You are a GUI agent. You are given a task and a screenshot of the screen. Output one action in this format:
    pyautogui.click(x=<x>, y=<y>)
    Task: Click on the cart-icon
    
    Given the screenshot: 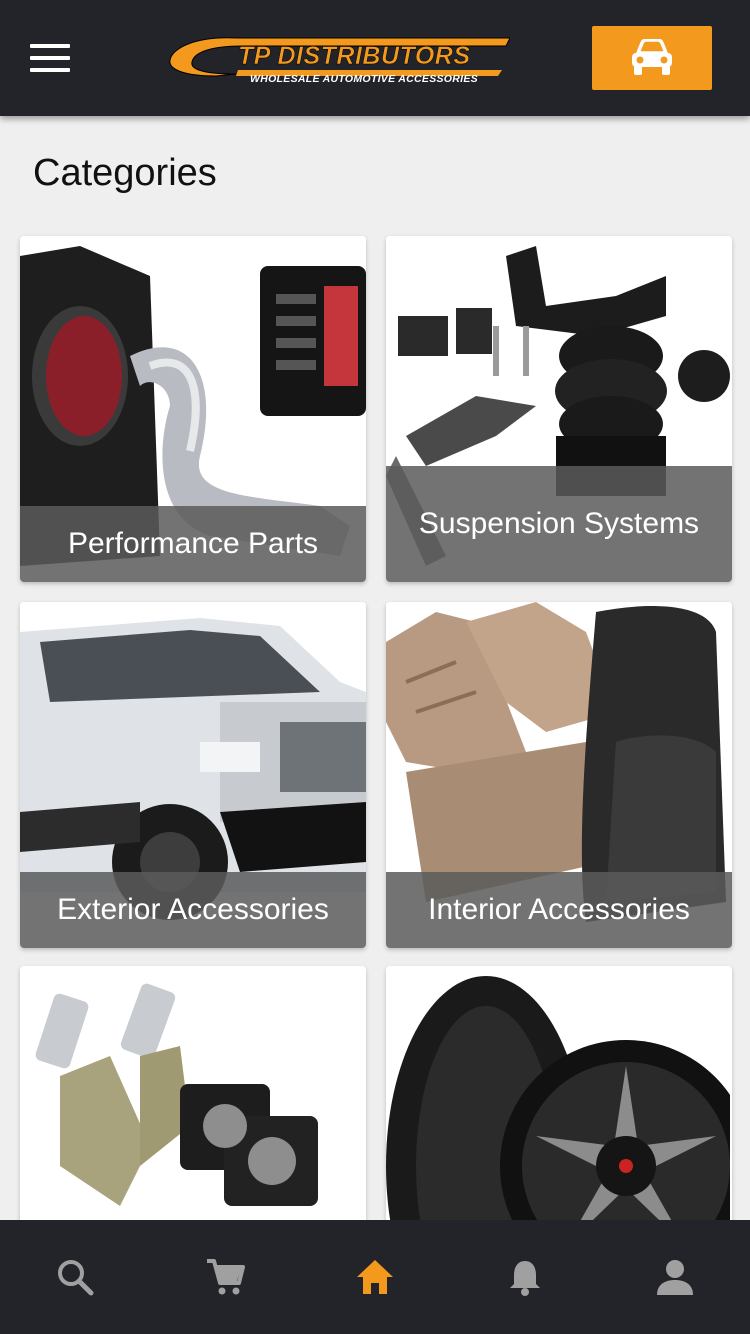 What is the action you would take?
    pyautogui.click(x=226, y=1277)
    